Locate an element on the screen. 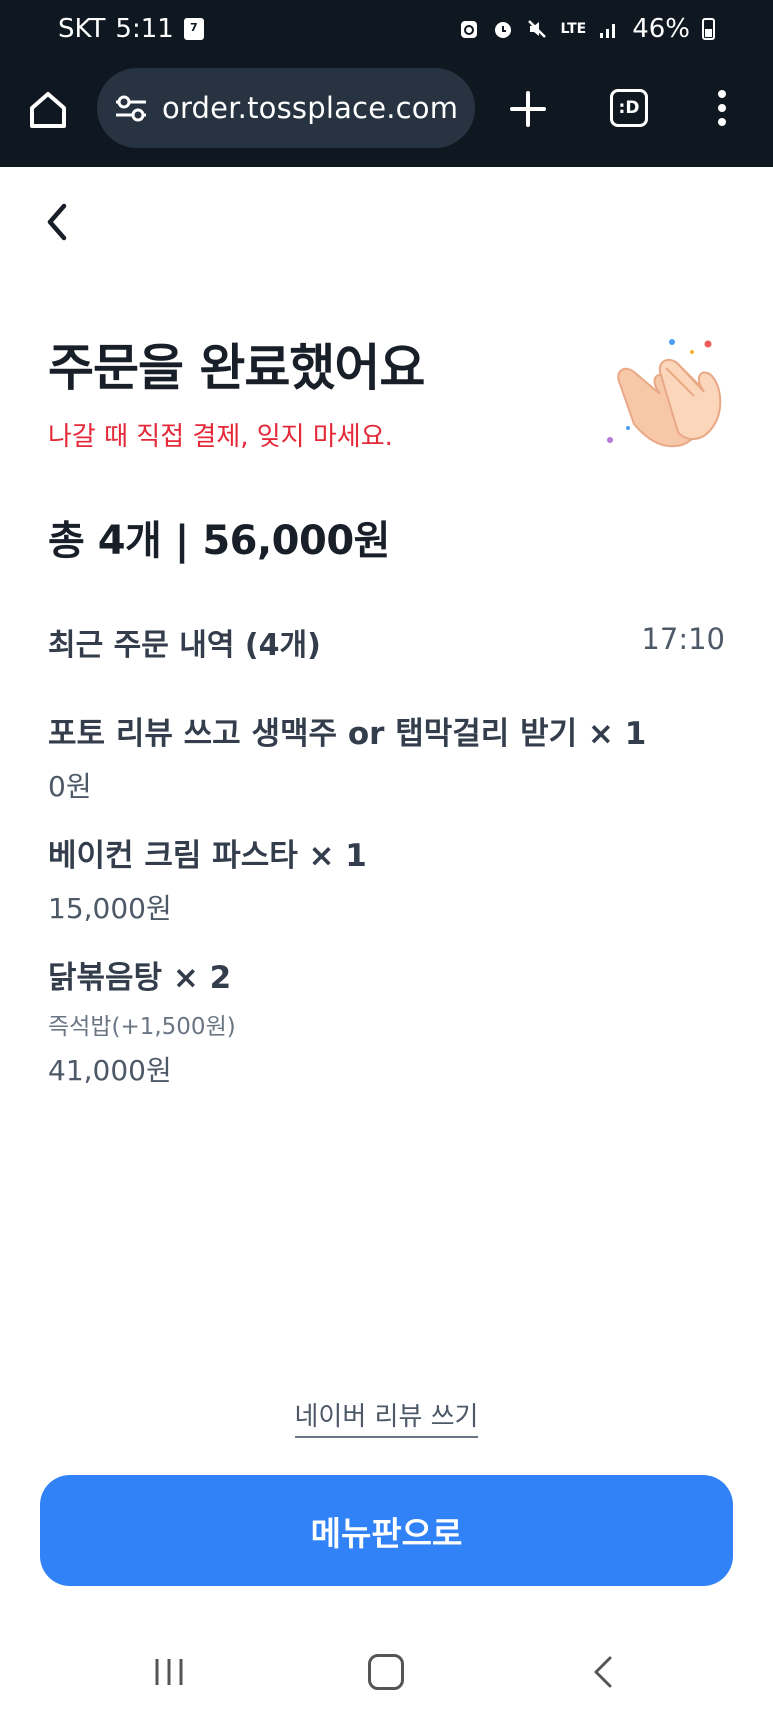 Image resolution: width=773 pixels, height=1718 pixels. status-left: SKT 5:11 7 is located at coordinates (131, 29).